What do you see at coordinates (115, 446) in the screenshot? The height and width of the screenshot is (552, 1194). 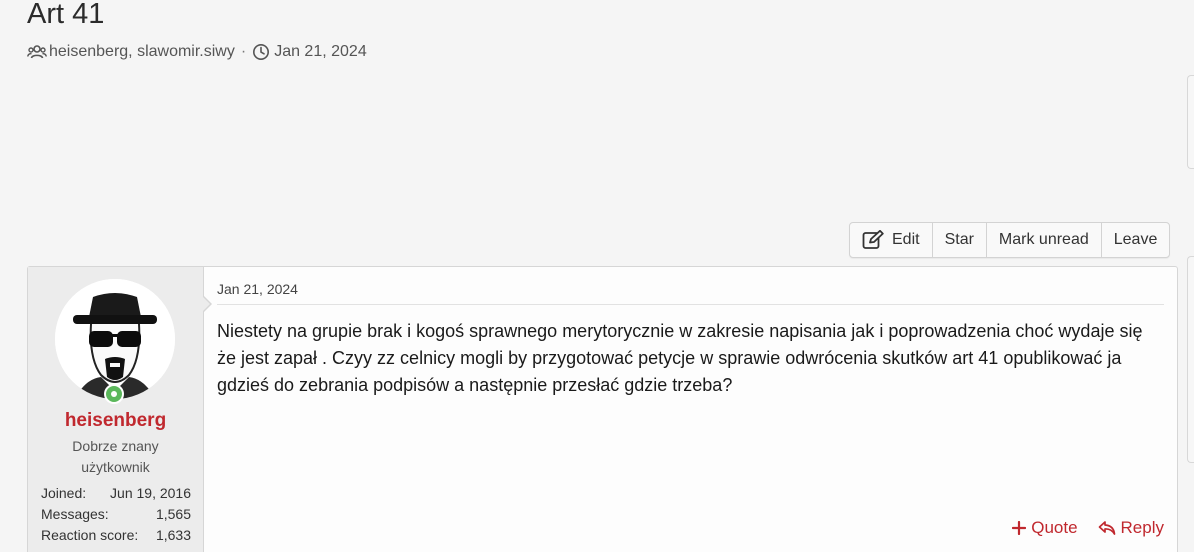 I see `user-title-line: Dobrze znany` at bounding box center [115, 446].